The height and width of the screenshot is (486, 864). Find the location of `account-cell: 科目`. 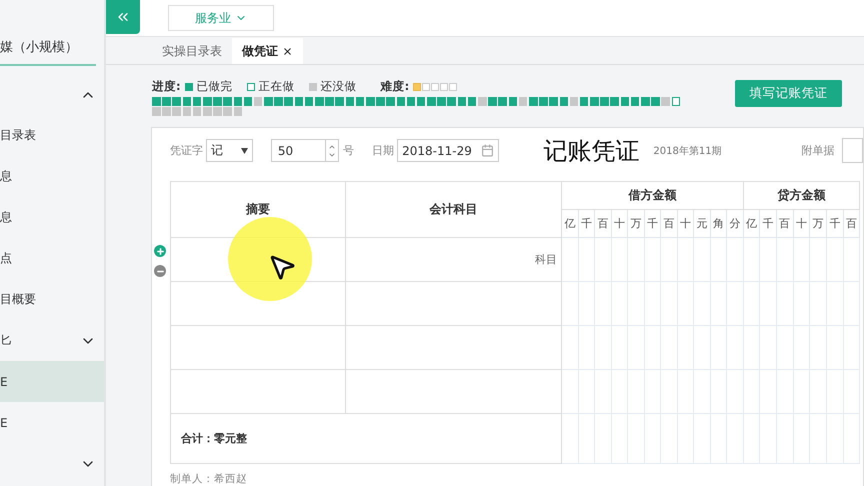

account-cell: 科目 is located at coordinates (454, 260).